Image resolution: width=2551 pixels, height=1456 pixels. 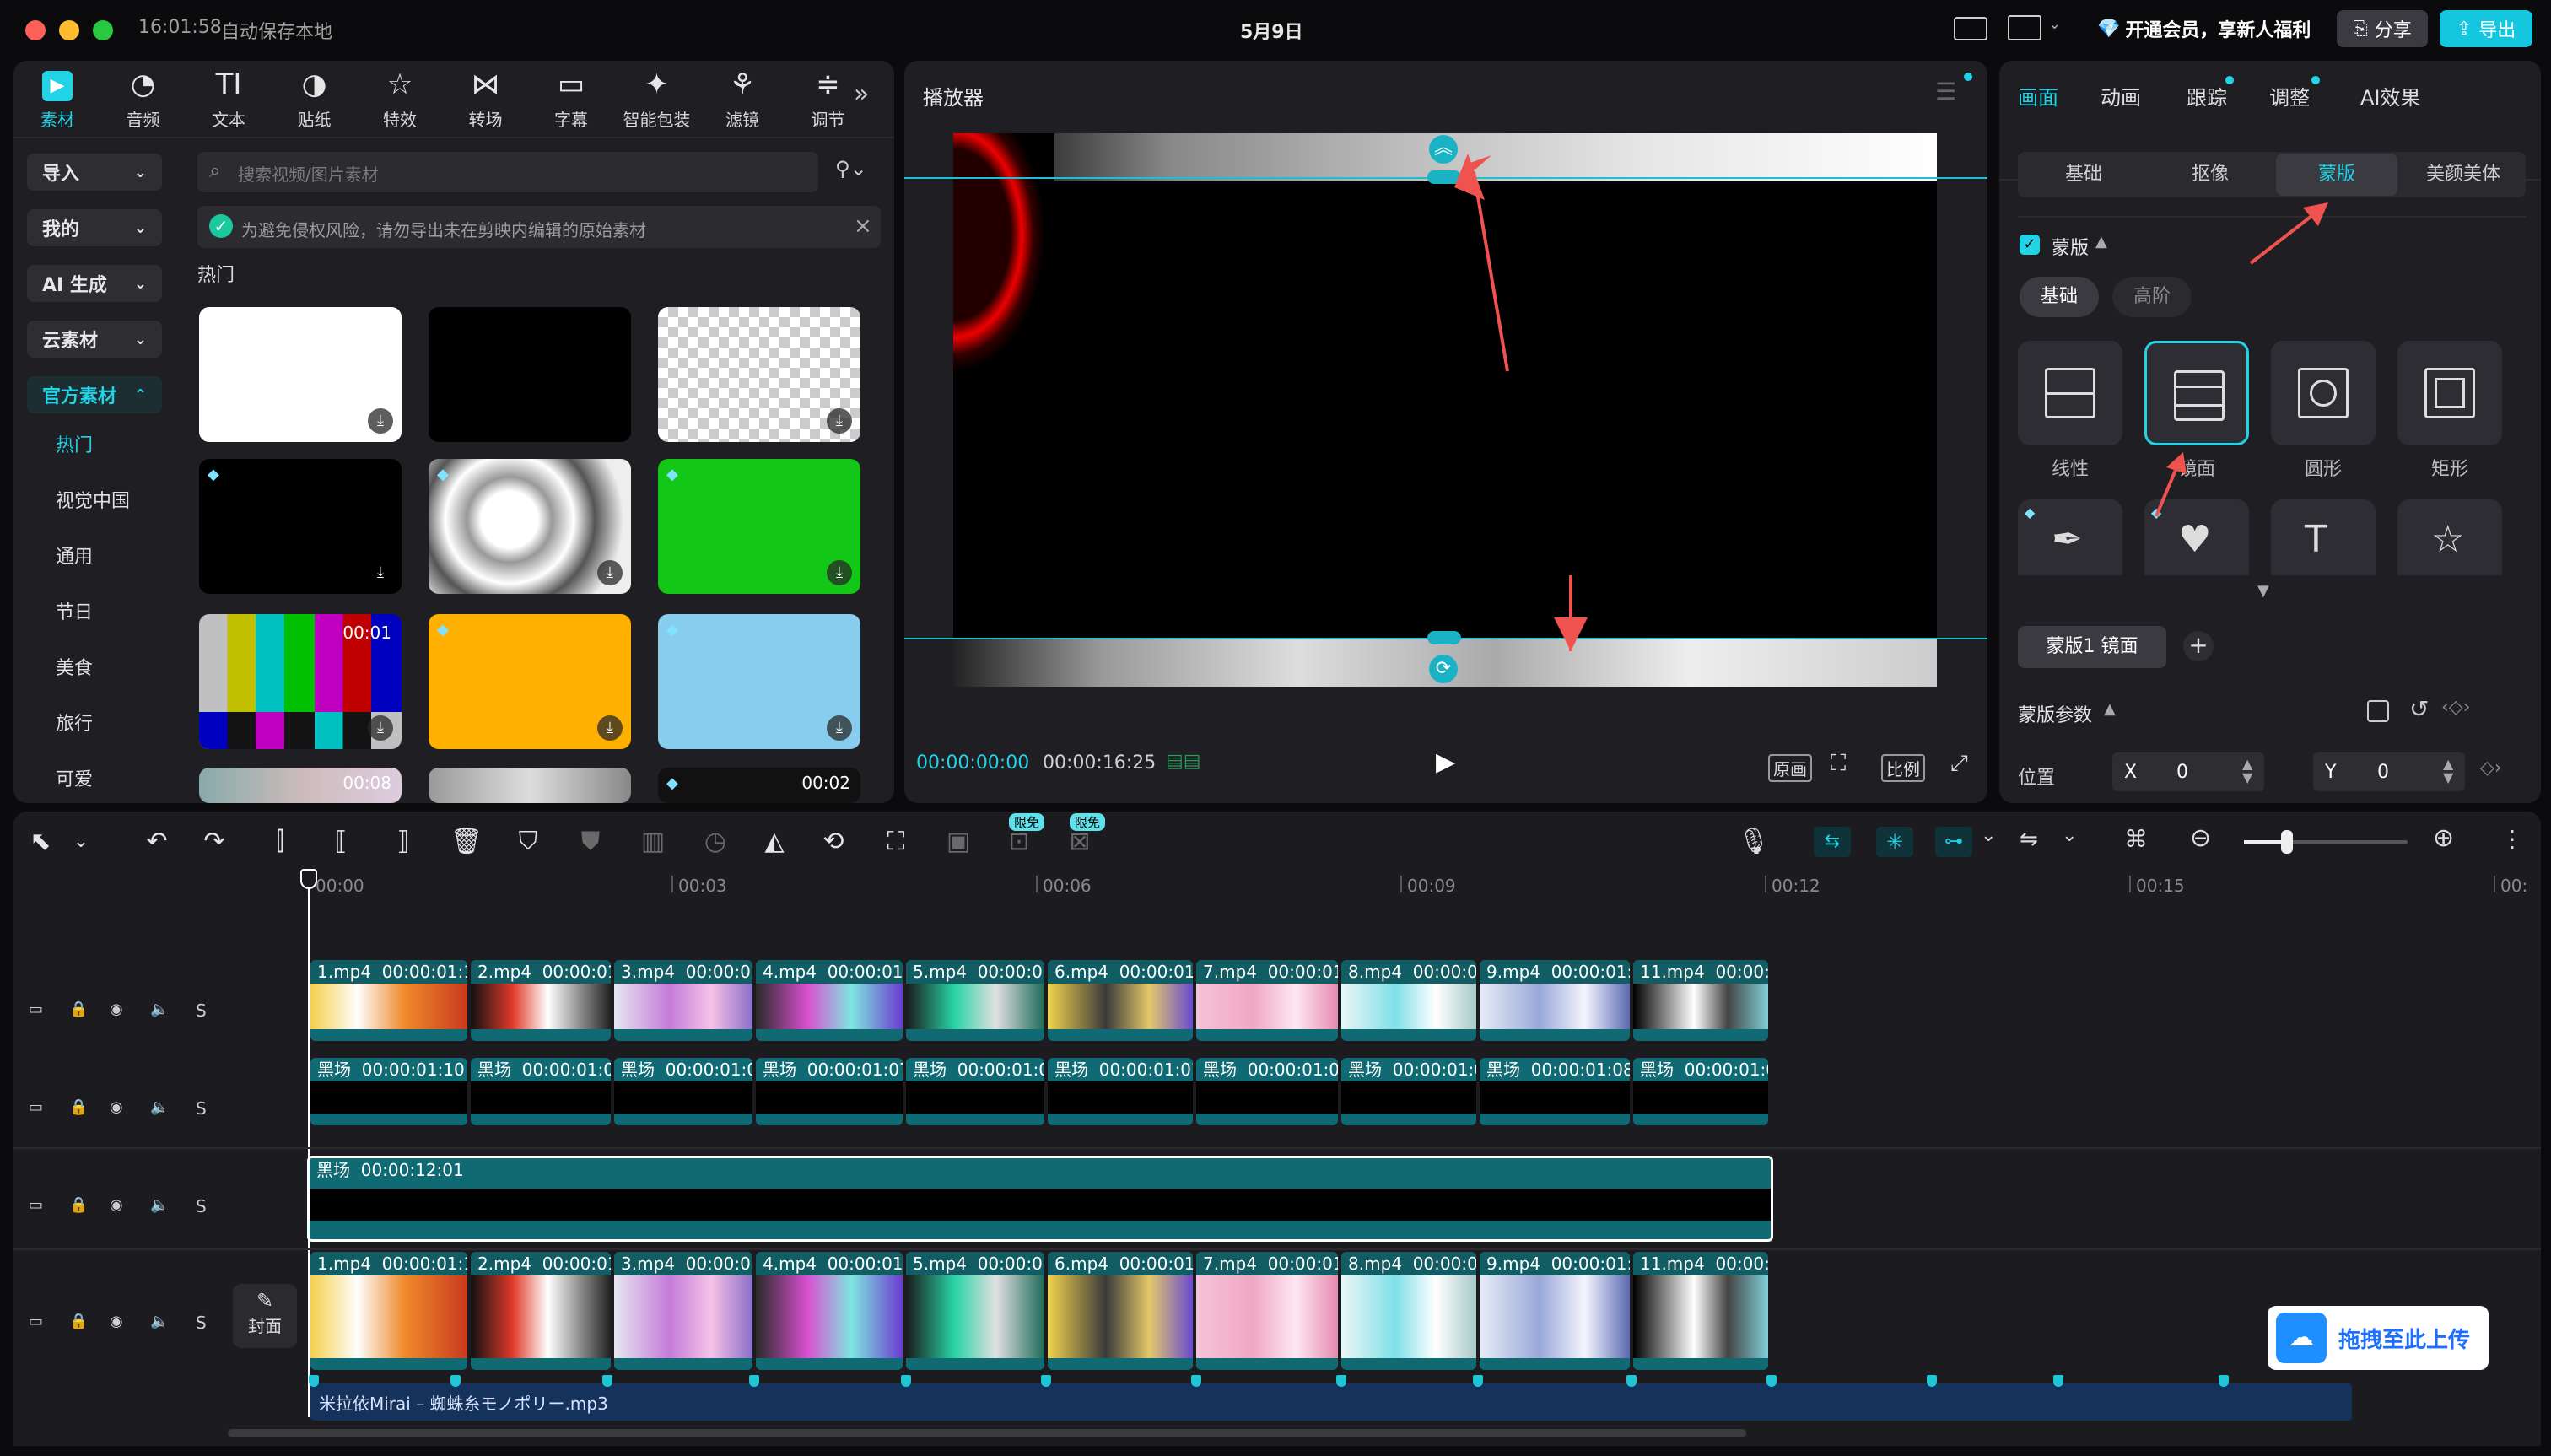 What do you see at coordinates (400, 99) in the screenshot?
I see `tab-effects: ☆ 特效` at bounding box center [400, 99].